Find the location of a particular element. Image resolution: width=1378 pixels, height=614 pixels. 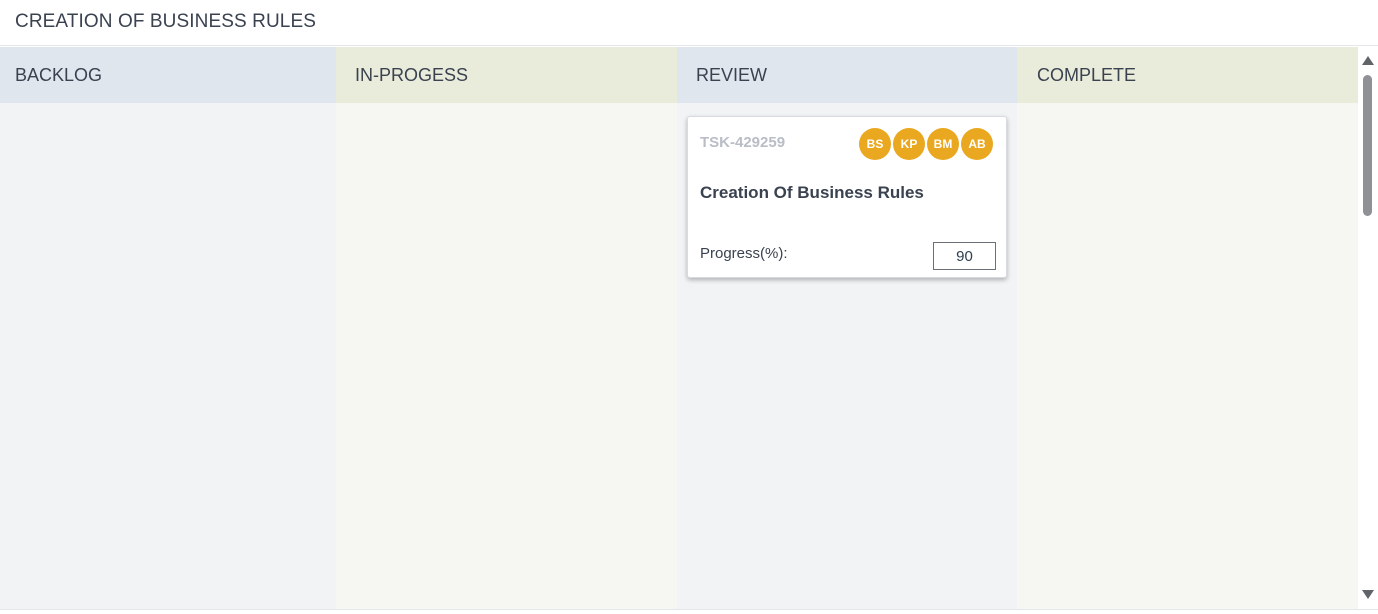

column-header-complete: COMPLETE is located at coordinates (1187, 75).